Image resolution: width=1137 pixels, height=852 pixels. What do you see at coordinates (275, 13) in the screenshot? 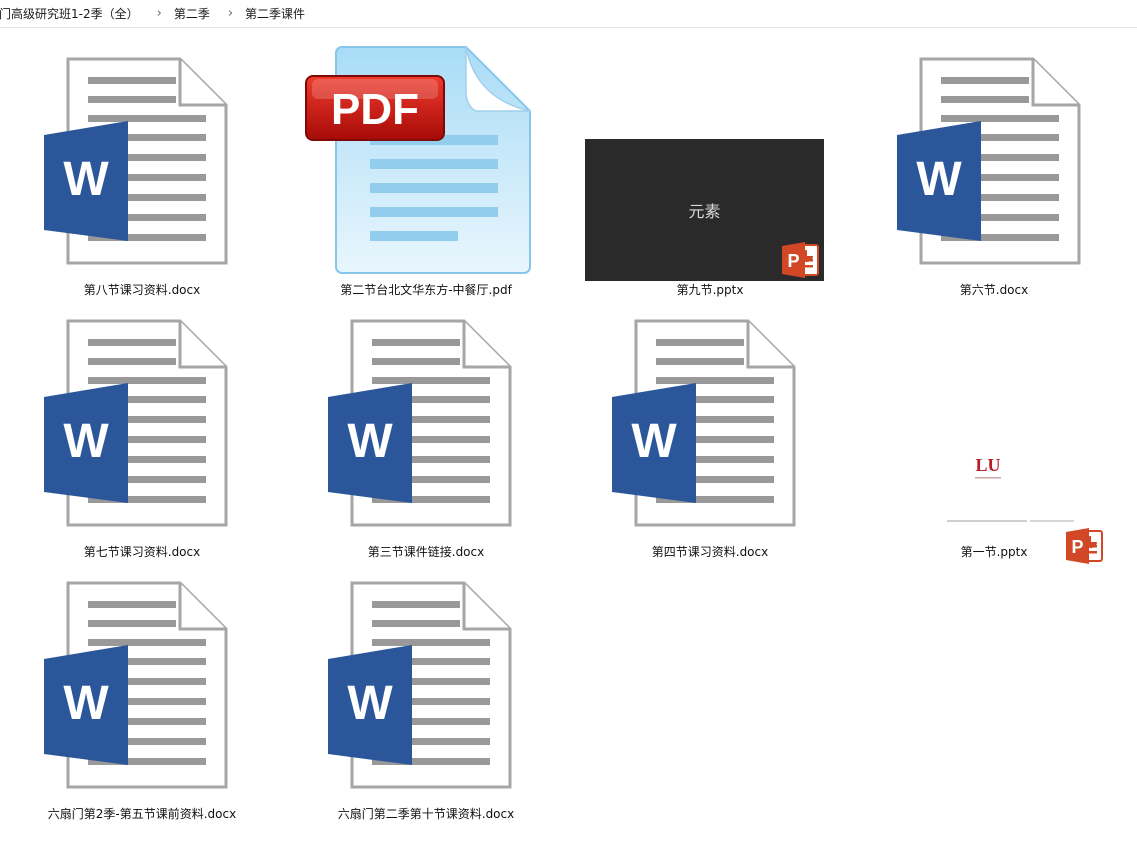
I see `breadcrumb-item-current: 第二季课件` at bounding box center [275, 13].